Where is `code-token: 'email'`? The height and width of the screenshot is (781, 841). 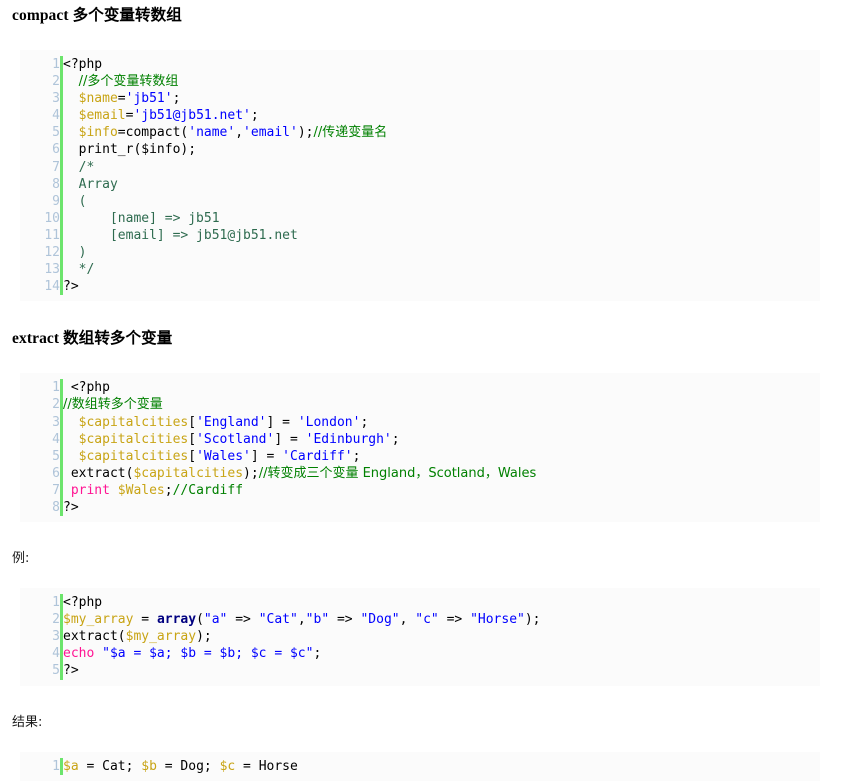 code-token: 'email' is located at coordinates (270, 133).